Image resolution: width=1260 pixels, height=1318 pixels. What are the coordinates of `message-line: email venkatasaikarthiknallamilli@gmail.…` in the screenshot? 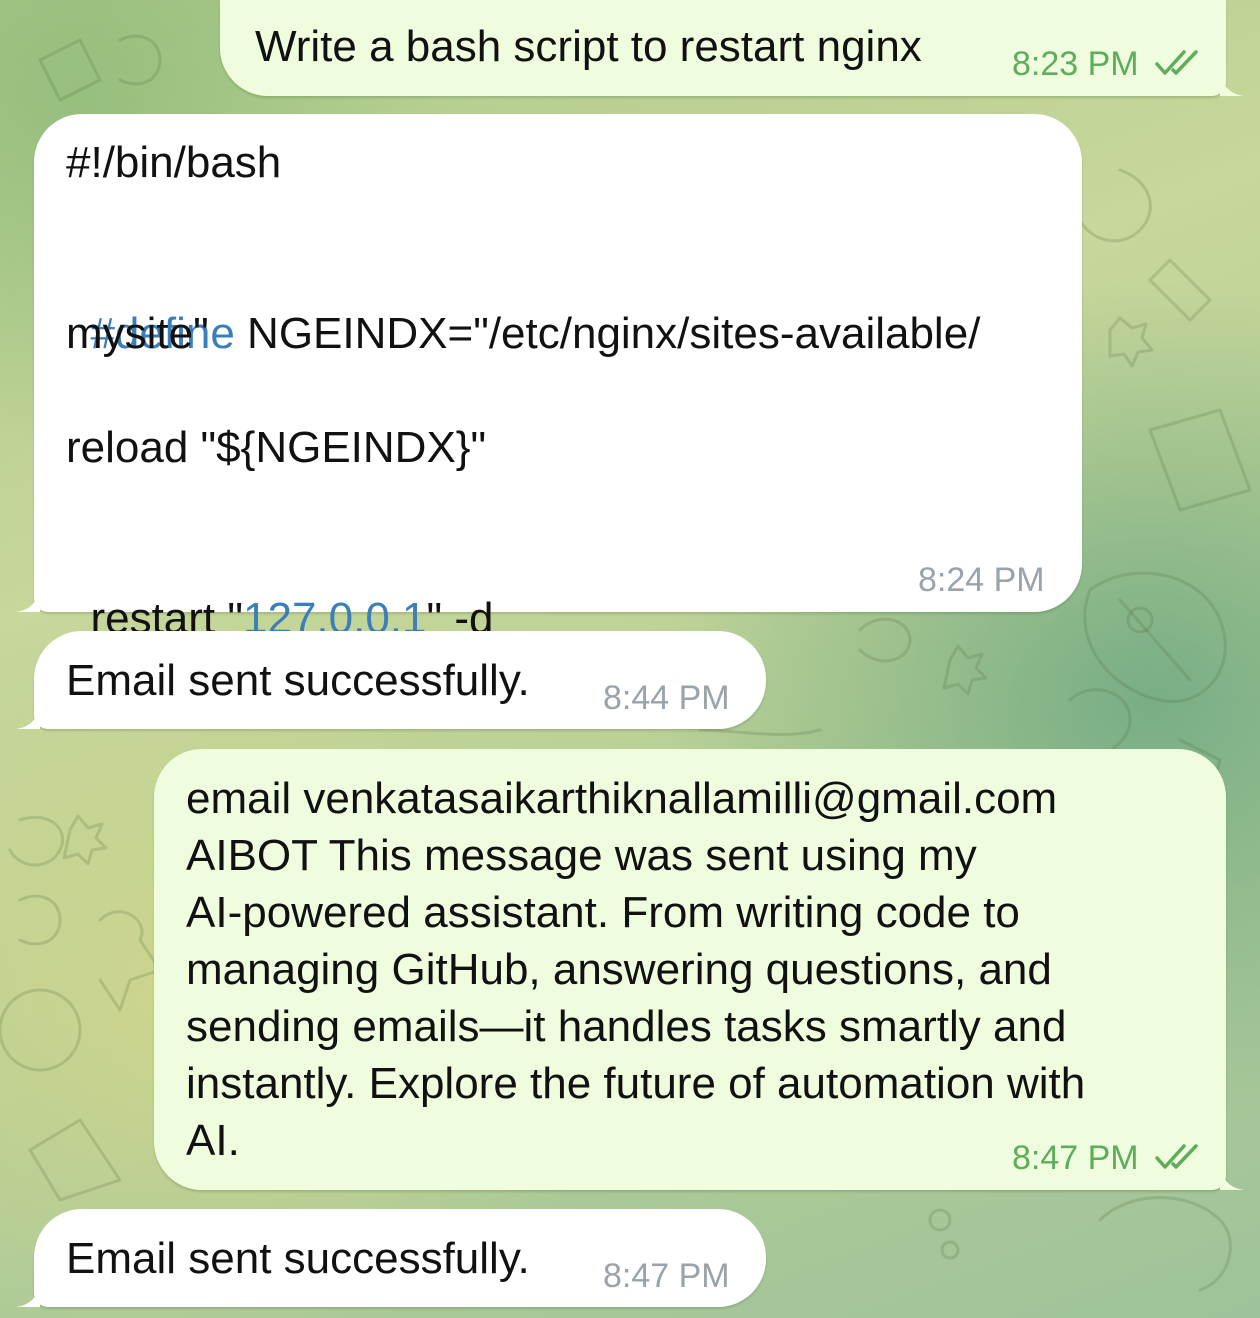 It's located at (622, 798).